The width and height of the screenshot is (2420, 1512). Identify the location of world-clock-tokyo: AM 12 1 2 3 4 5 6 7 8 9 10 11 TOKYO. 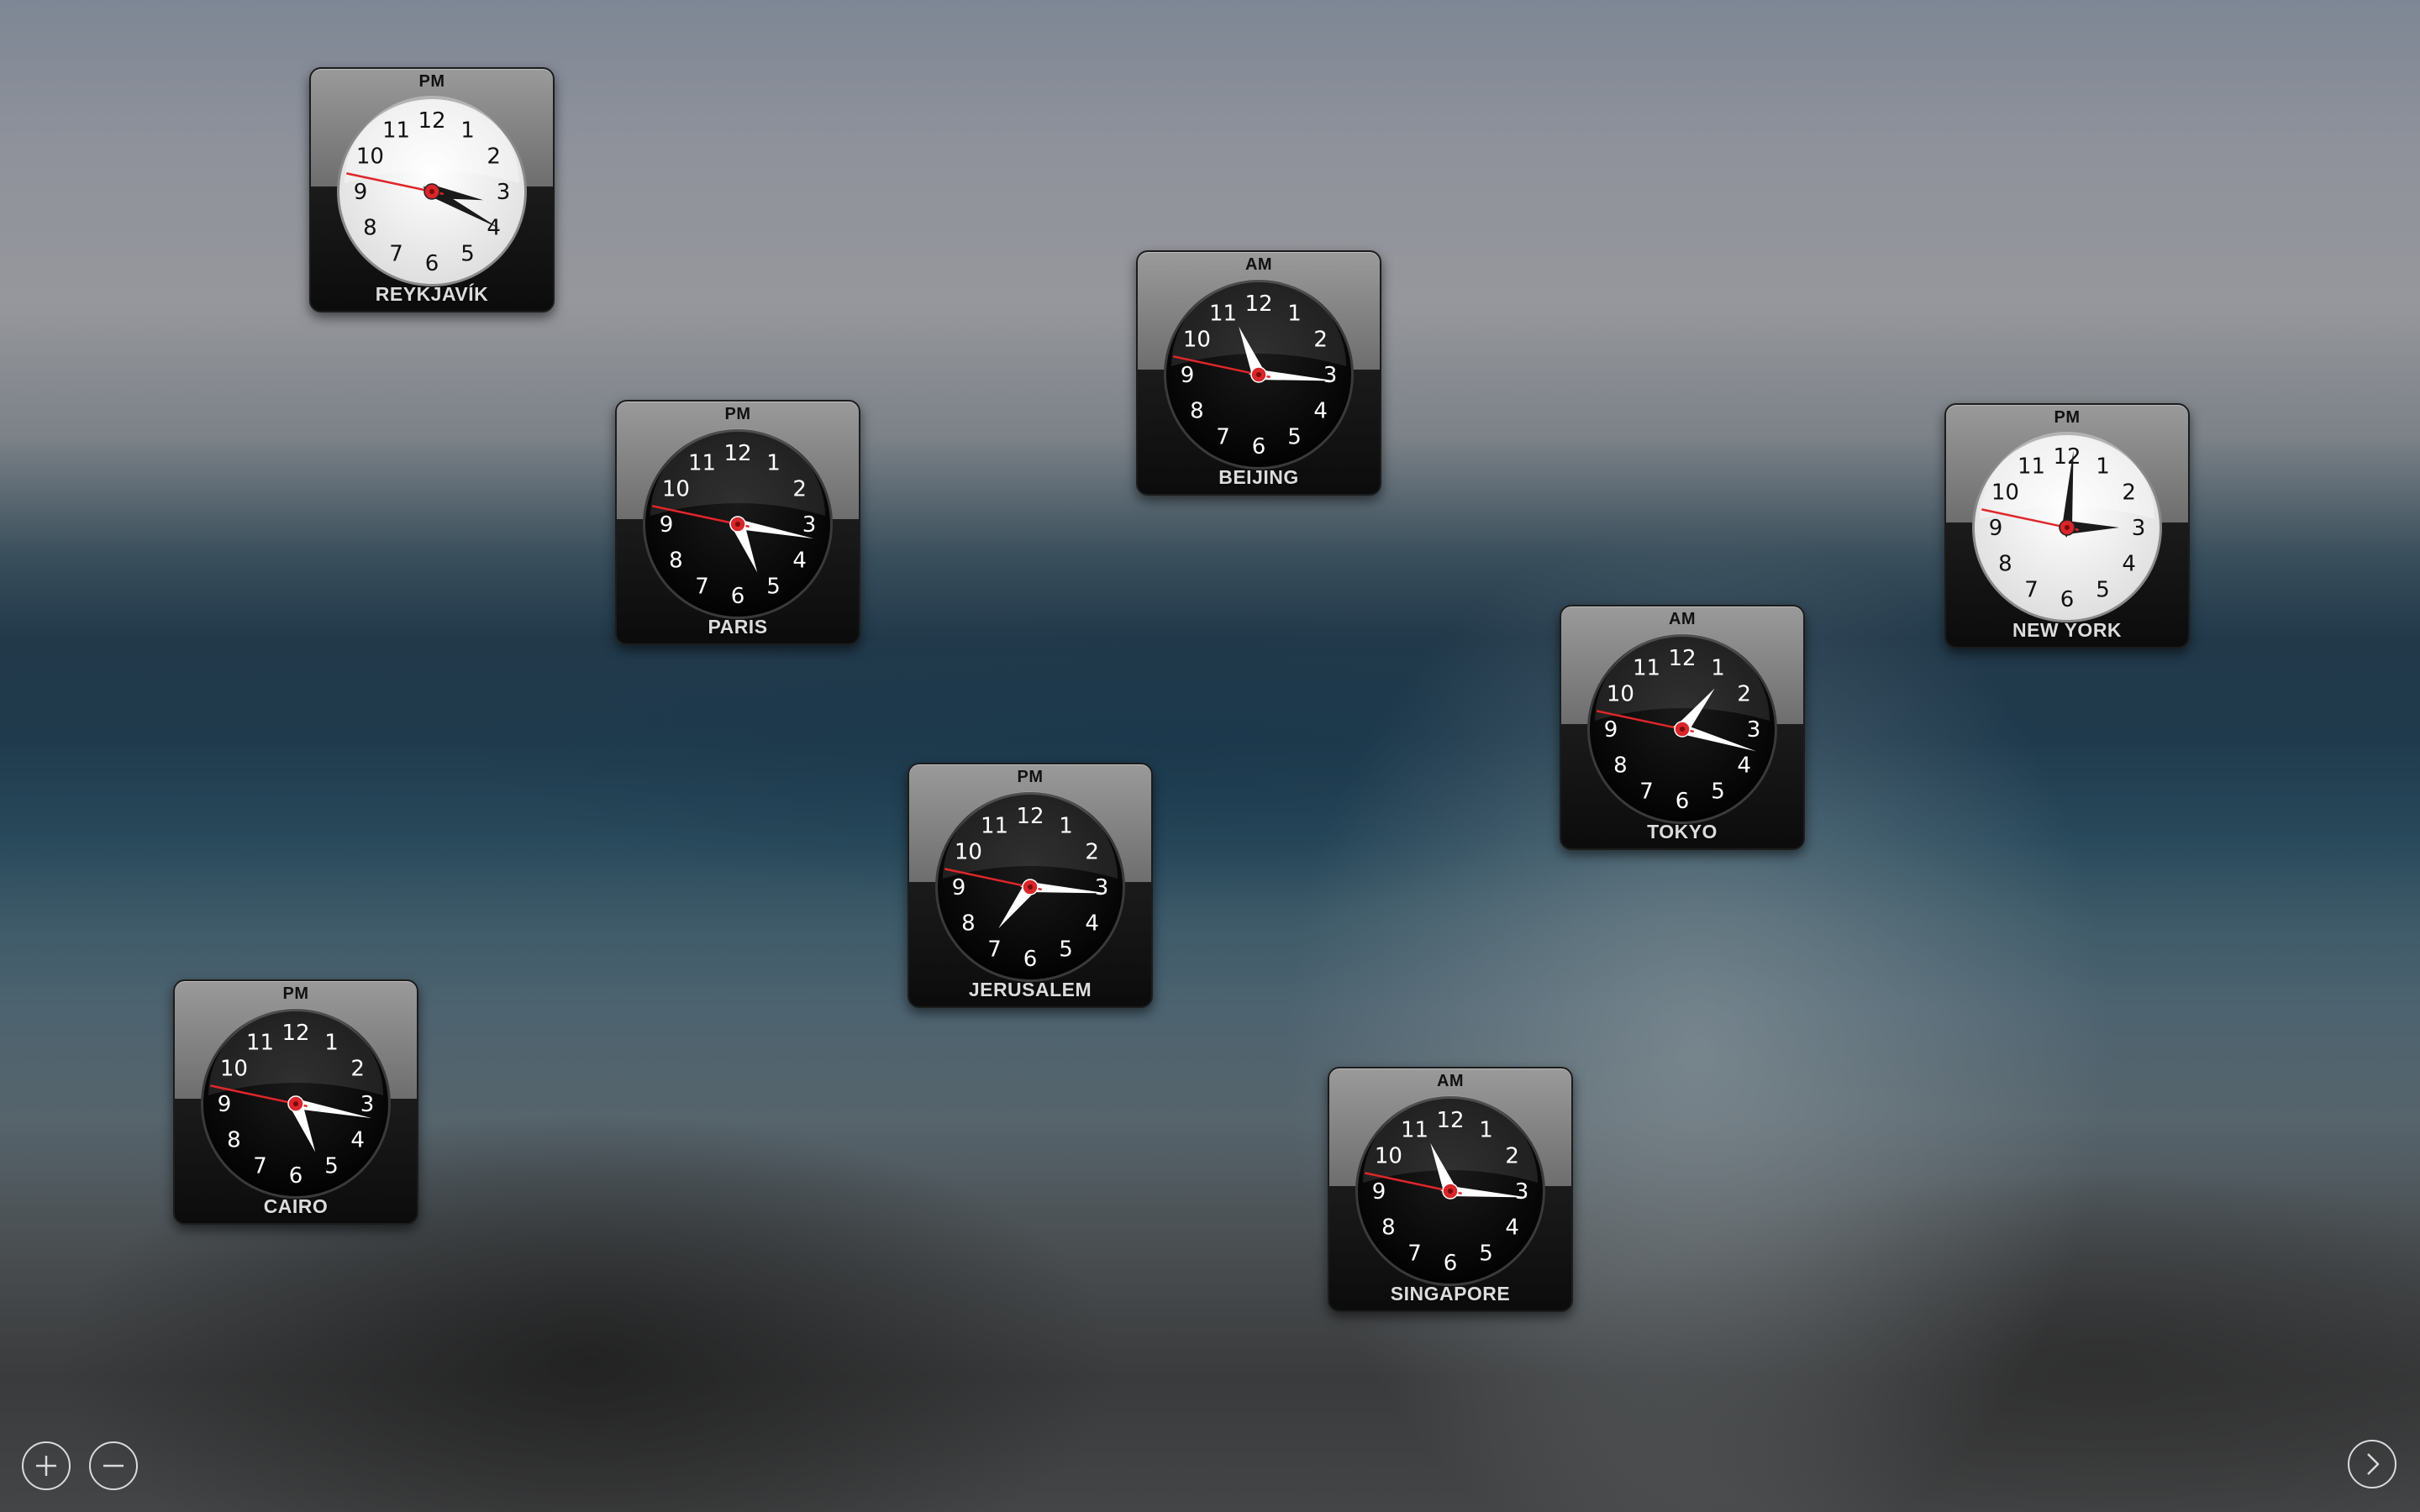
(1682, 727).